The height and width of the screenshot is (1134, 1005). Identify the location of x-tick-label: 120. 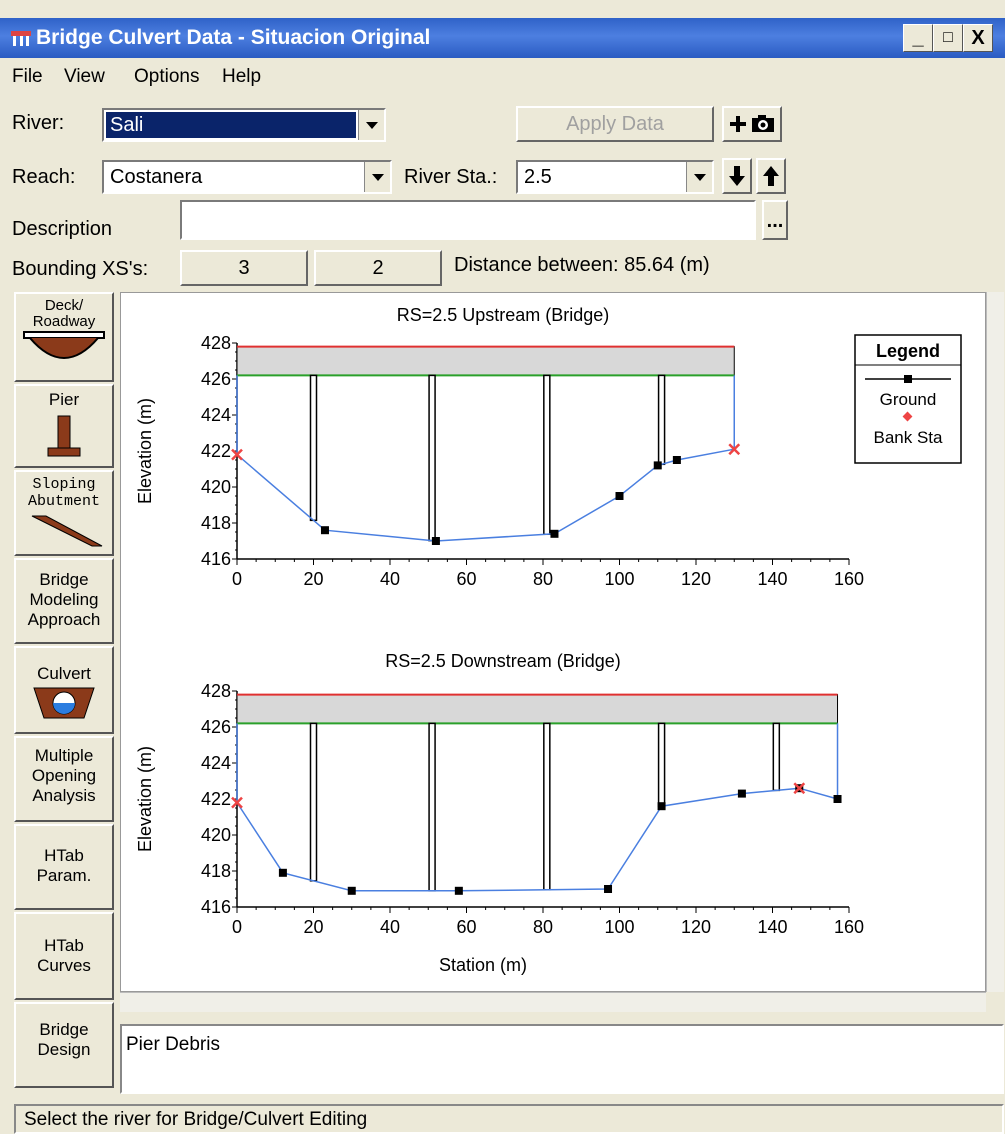
(696, 927).